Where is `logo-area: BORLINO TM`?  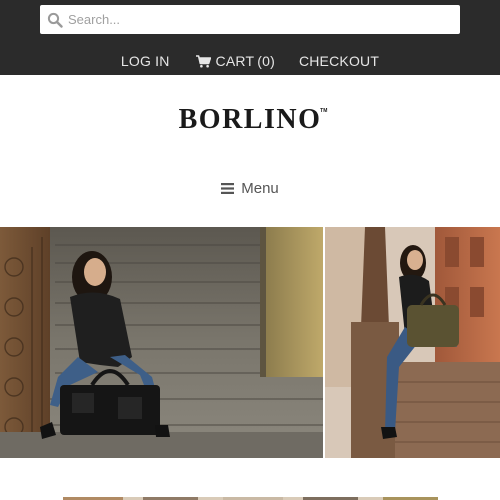 logo-area: BORLINO TM is located at coordinates (250, 120).